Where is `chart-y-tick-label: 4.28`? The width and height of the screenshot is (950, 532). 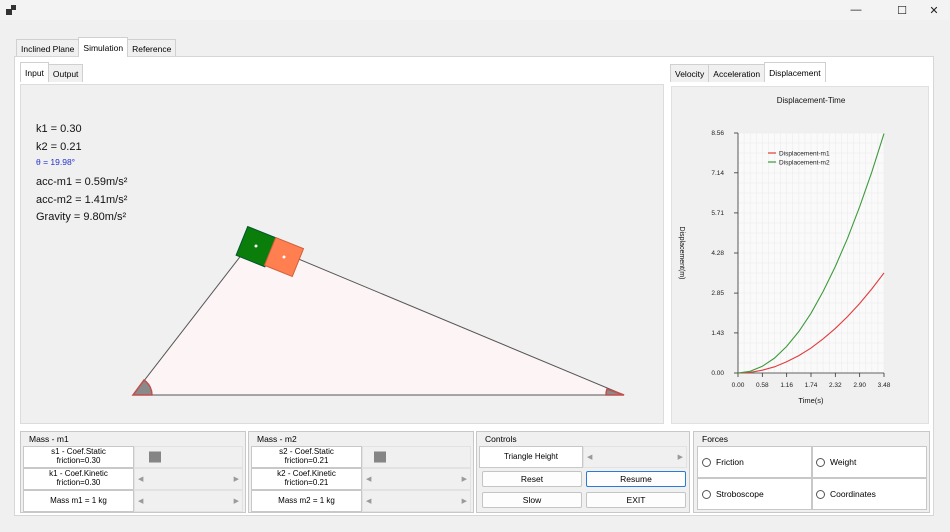
chart-y-tick-label: 4.28 is located at coordinates (717, 253).